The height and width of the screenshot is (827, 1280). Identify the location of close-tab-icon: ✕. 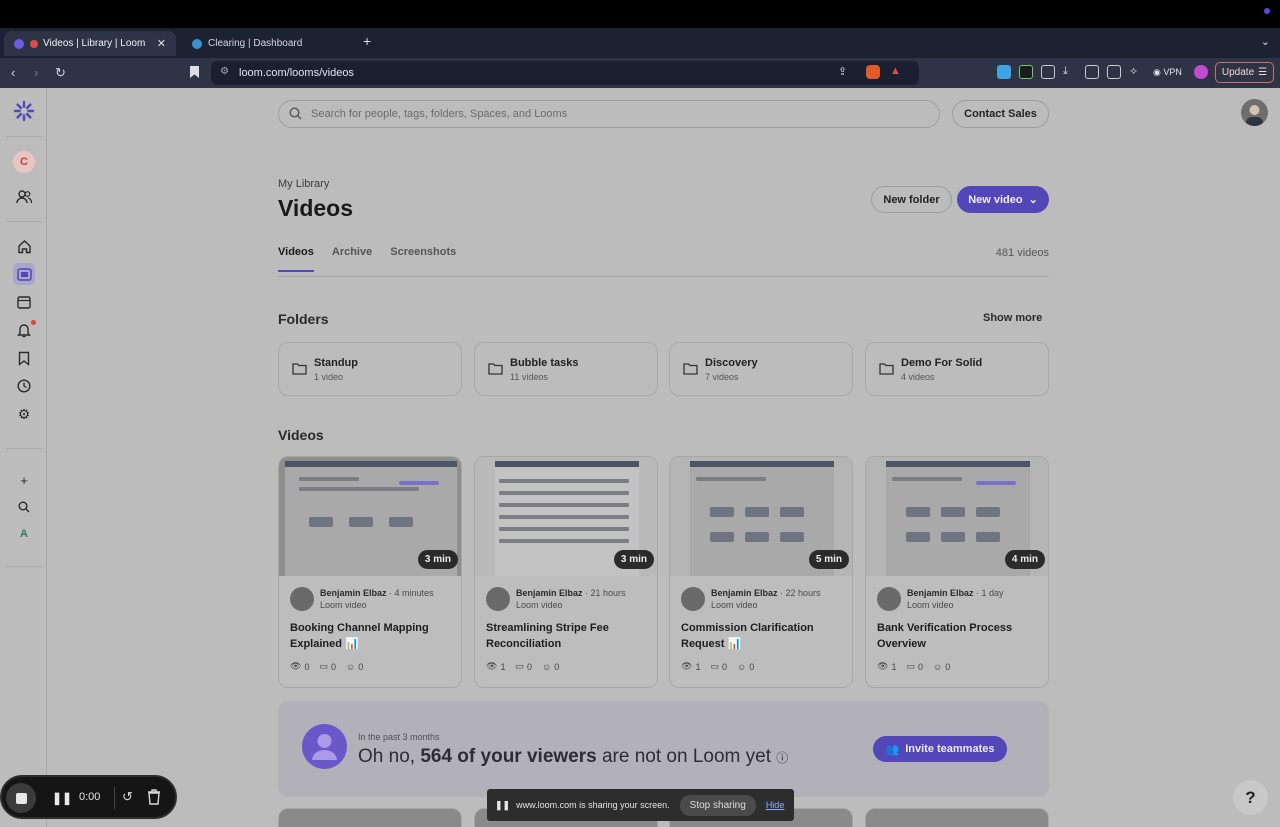
(161, 43).